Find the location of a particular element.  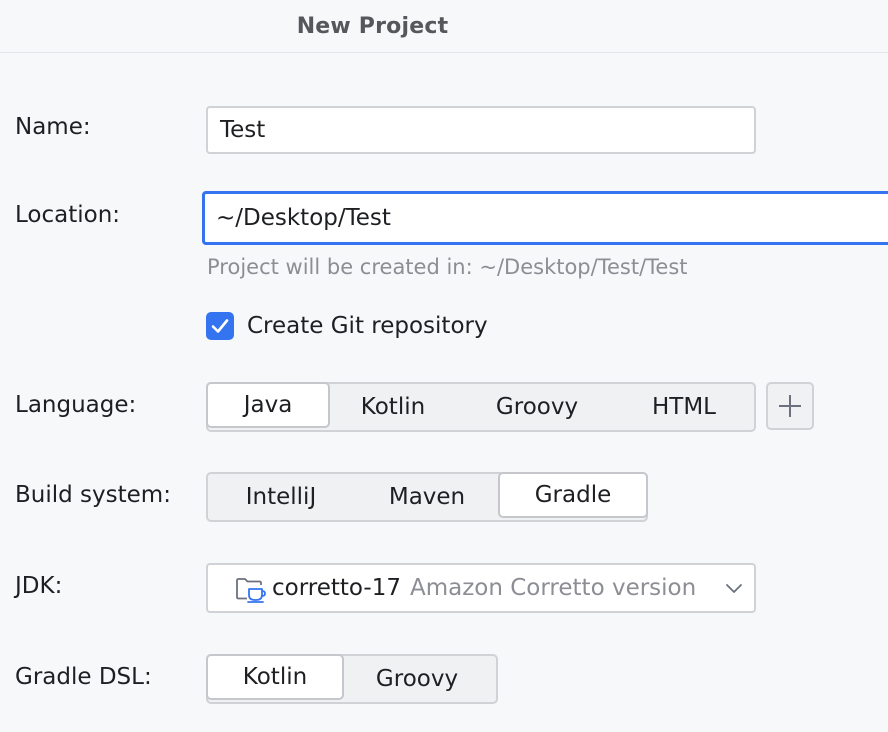

language-option-groovy: Groovy is located at coordinates (537, 407).